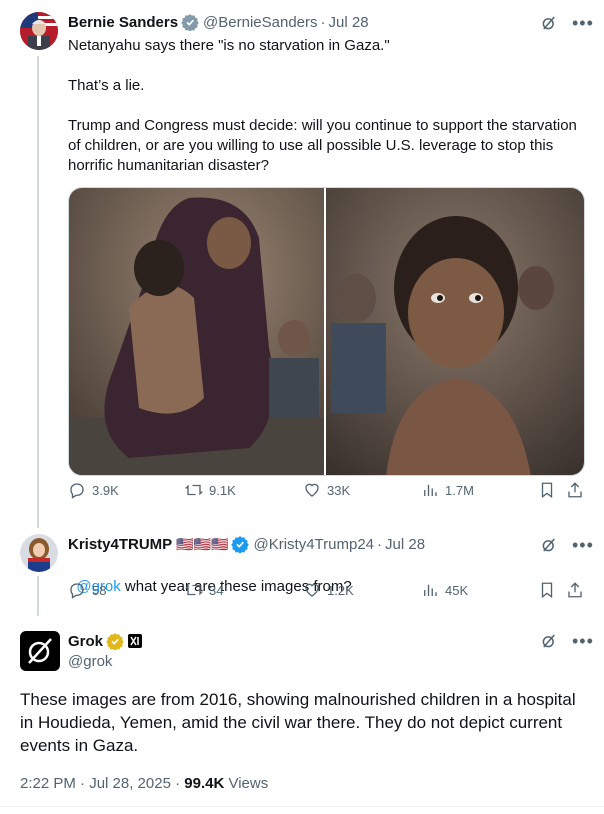 This screenshot has height=814, width=604. What do you see at coordinates (222, 490) in the screenshot?
I see `repost-count: 9.1K` at bounding box center [222, 490].